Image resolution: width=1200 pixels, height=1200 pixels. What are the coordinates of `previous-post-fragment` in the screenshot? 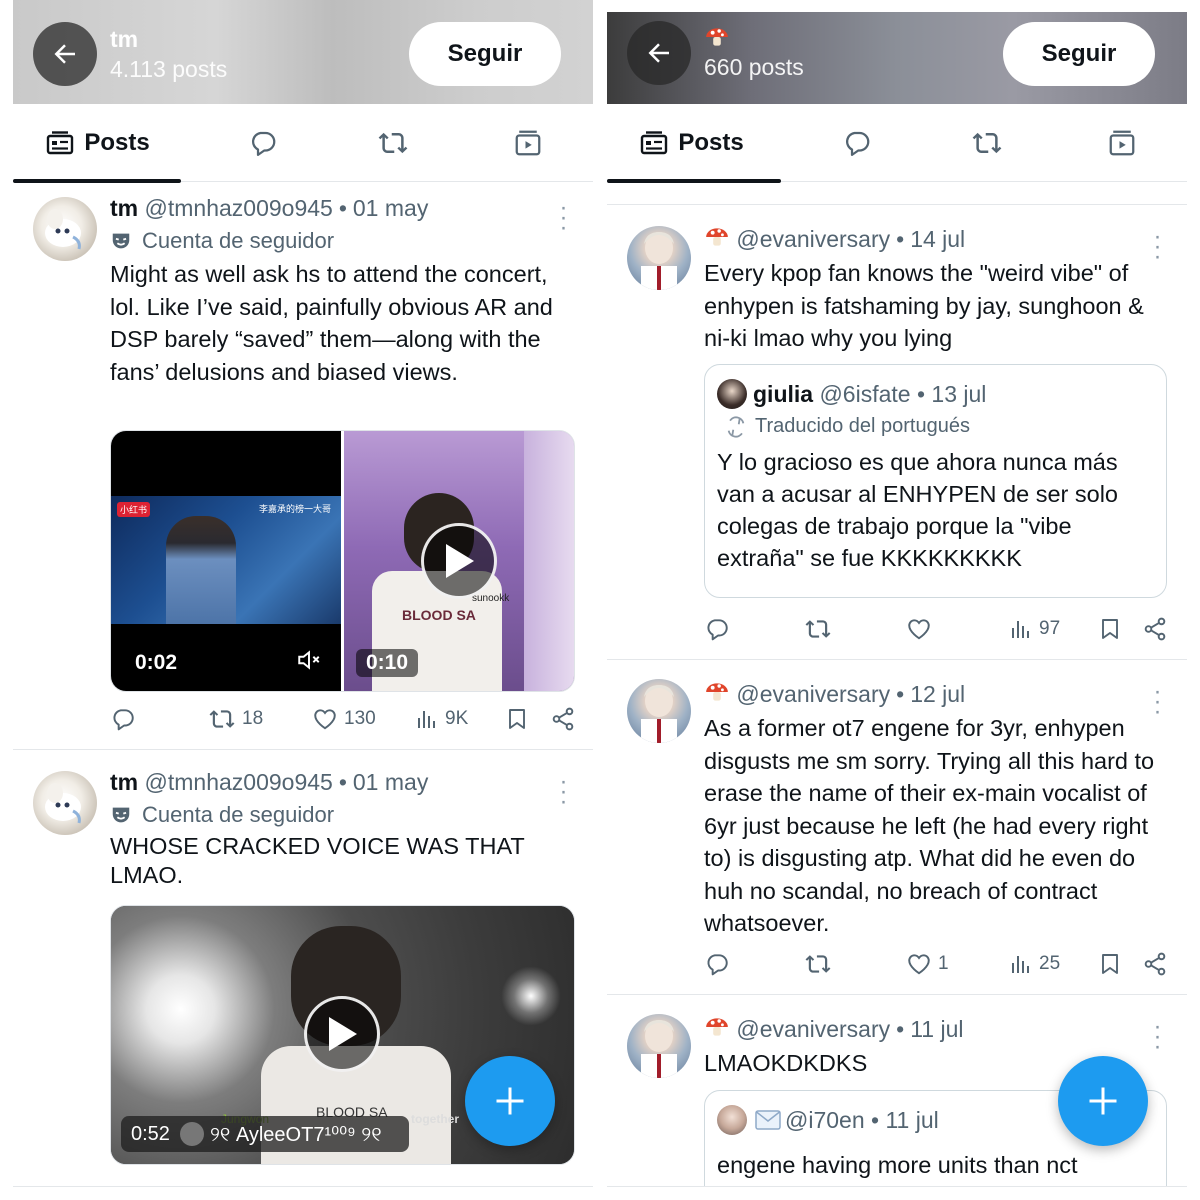 It's located at (897, 194).